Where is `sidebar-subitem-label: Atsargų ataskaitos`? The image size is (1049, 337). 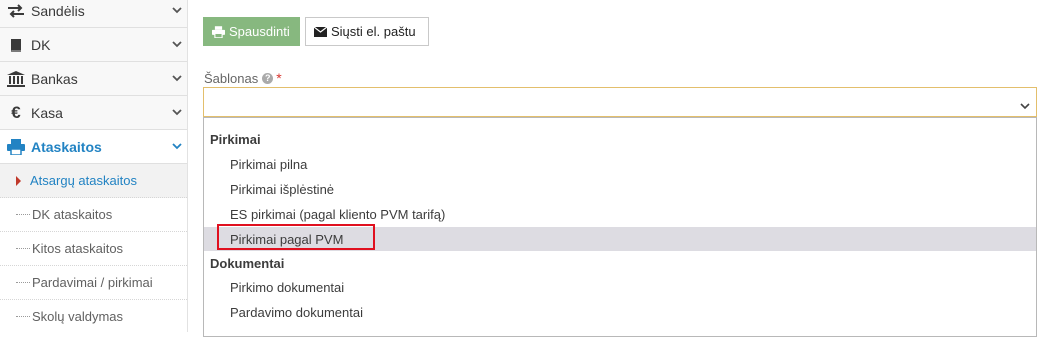 sidebar-subitem-label: Atsargų ataskaitos is located at coordinates (83, 180).